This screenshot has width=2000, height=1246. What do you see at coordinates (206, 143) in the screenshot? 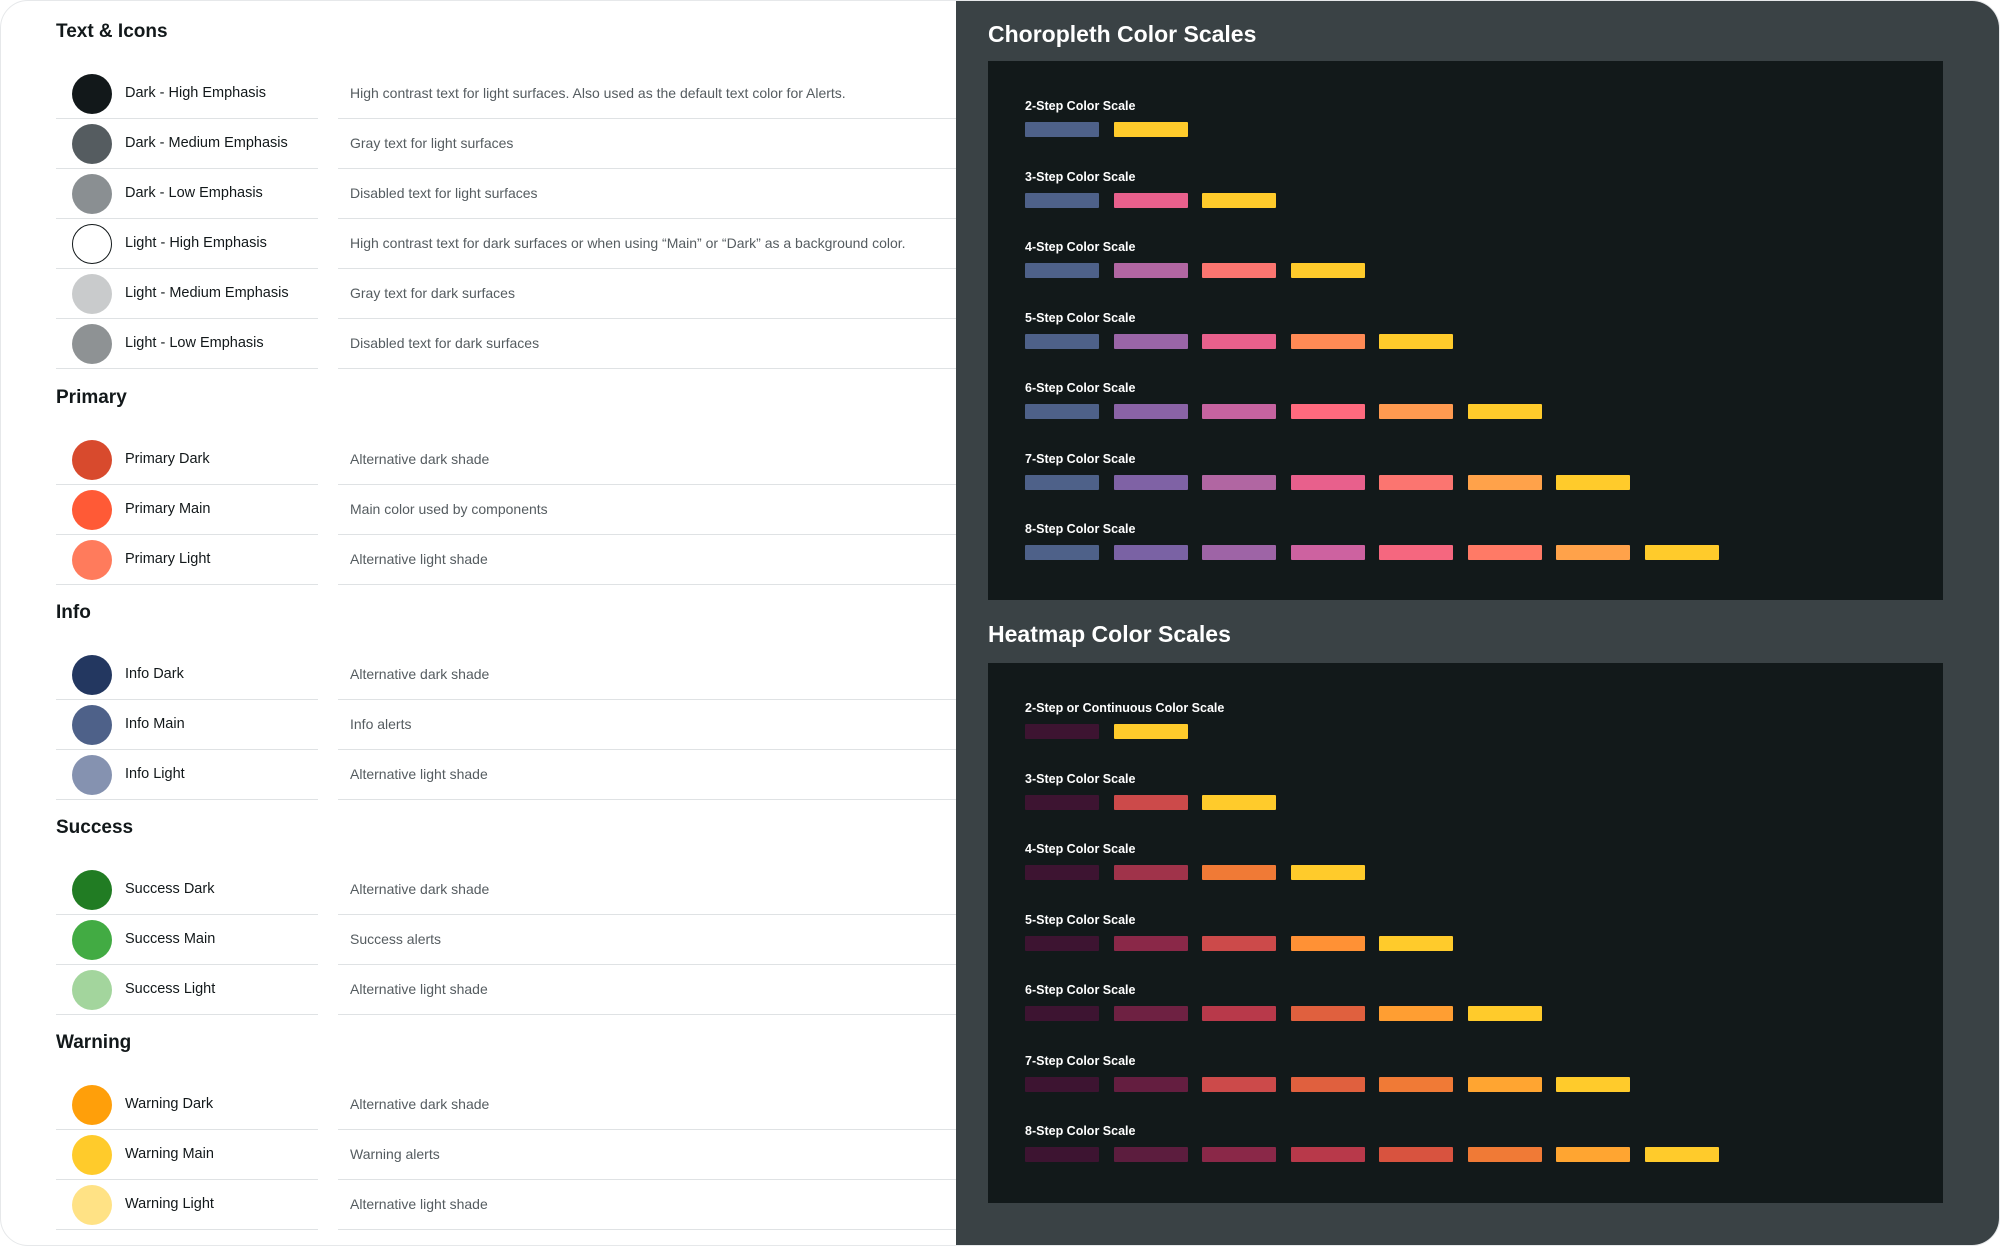
I see `color-name: Dark - Medium Emphasis` at bounding box center [206, 143].